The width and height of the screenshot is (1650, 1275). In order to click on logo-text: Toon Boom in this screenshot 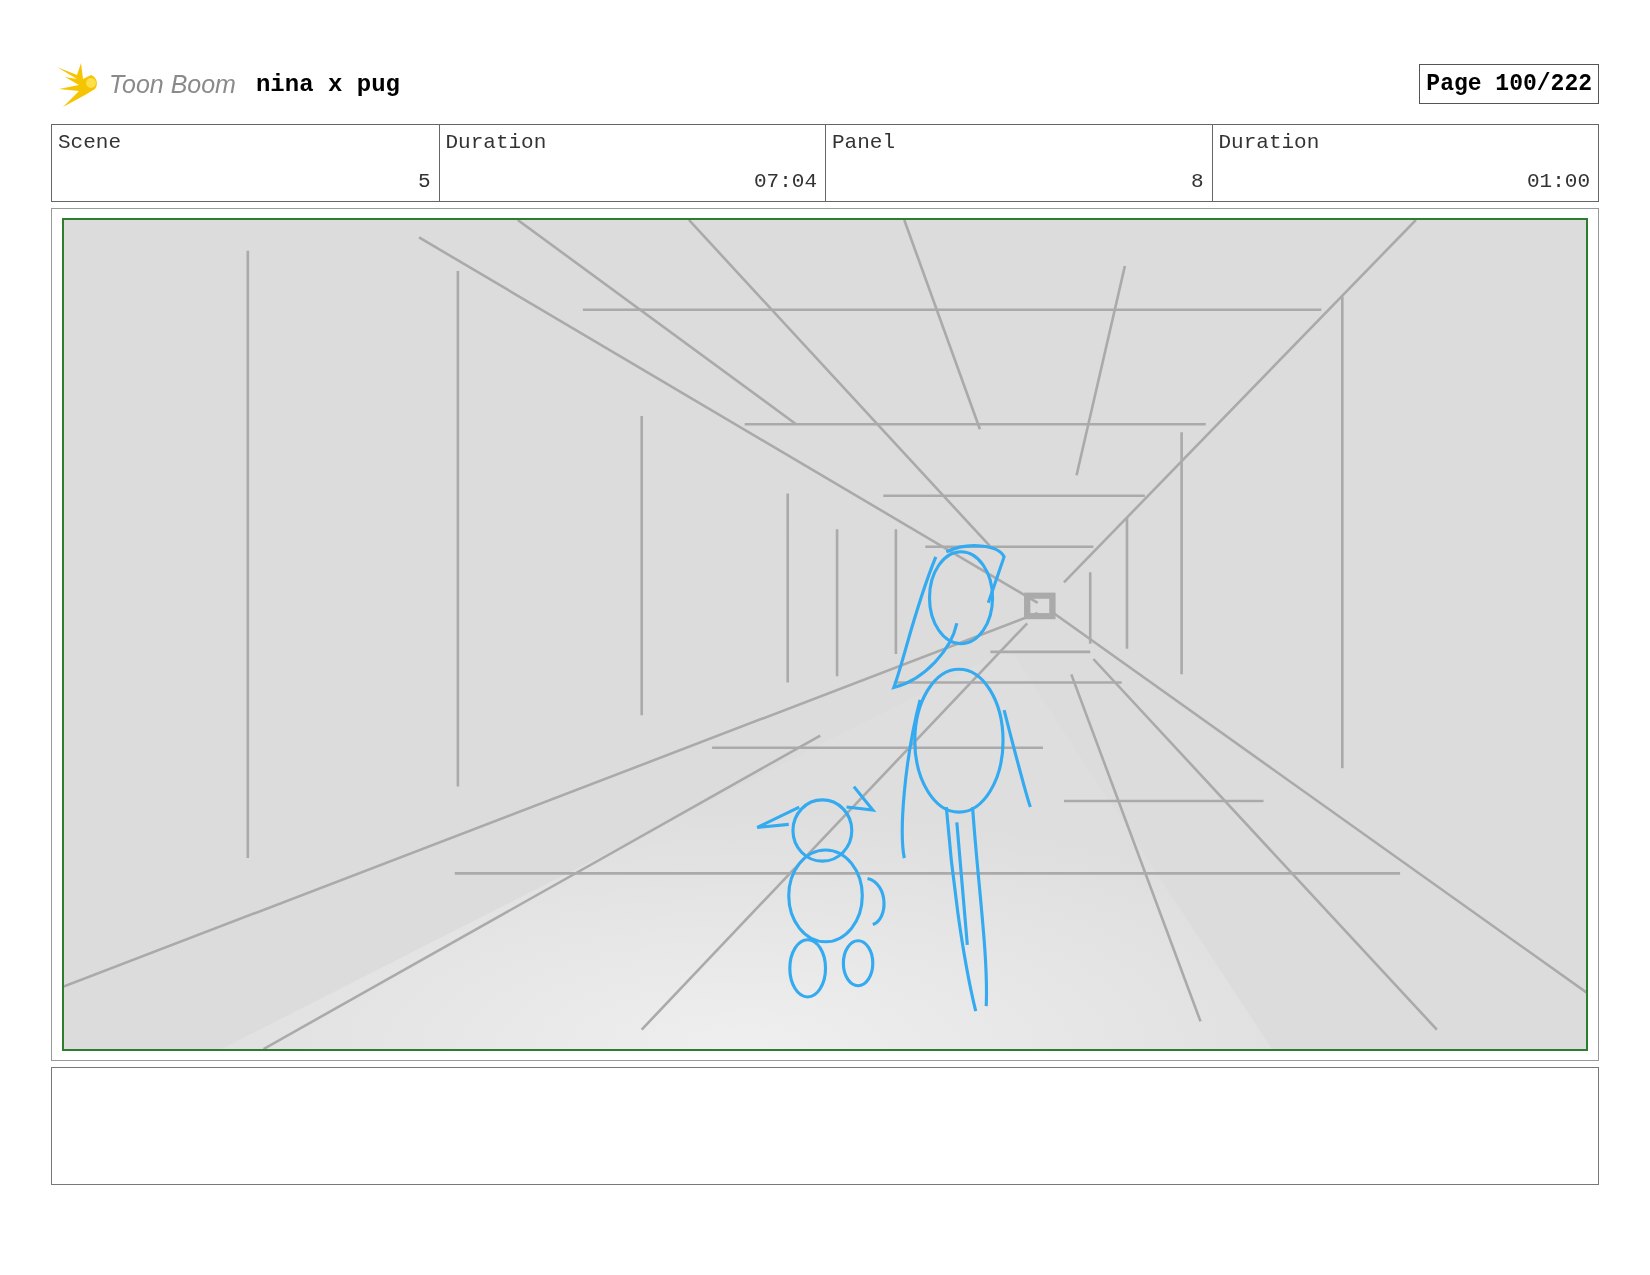, I will do `click(172, 84)`.